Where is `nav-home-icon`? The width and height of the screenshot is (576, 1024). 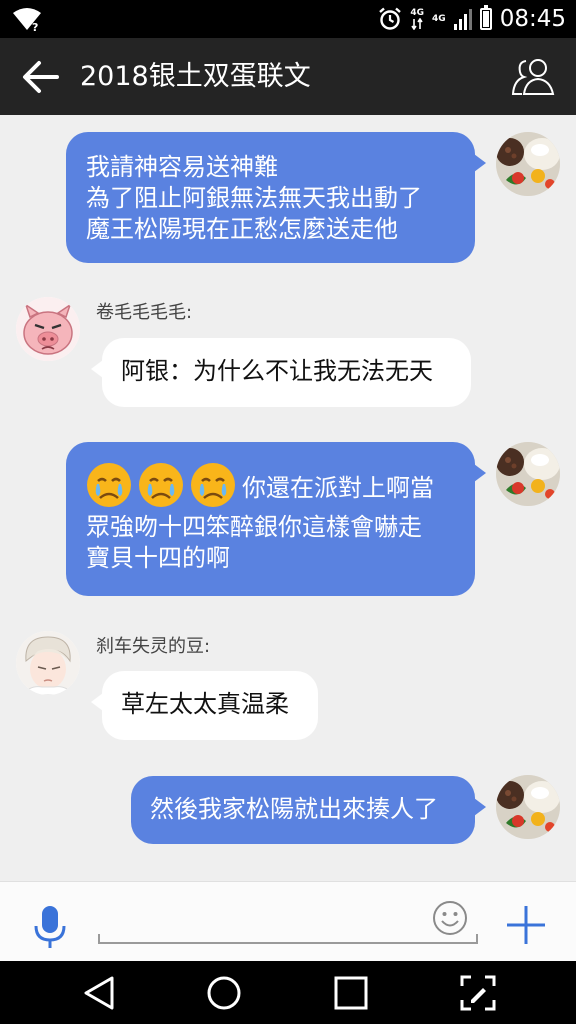 nav-home-icon is located at coordinates (224, 993).